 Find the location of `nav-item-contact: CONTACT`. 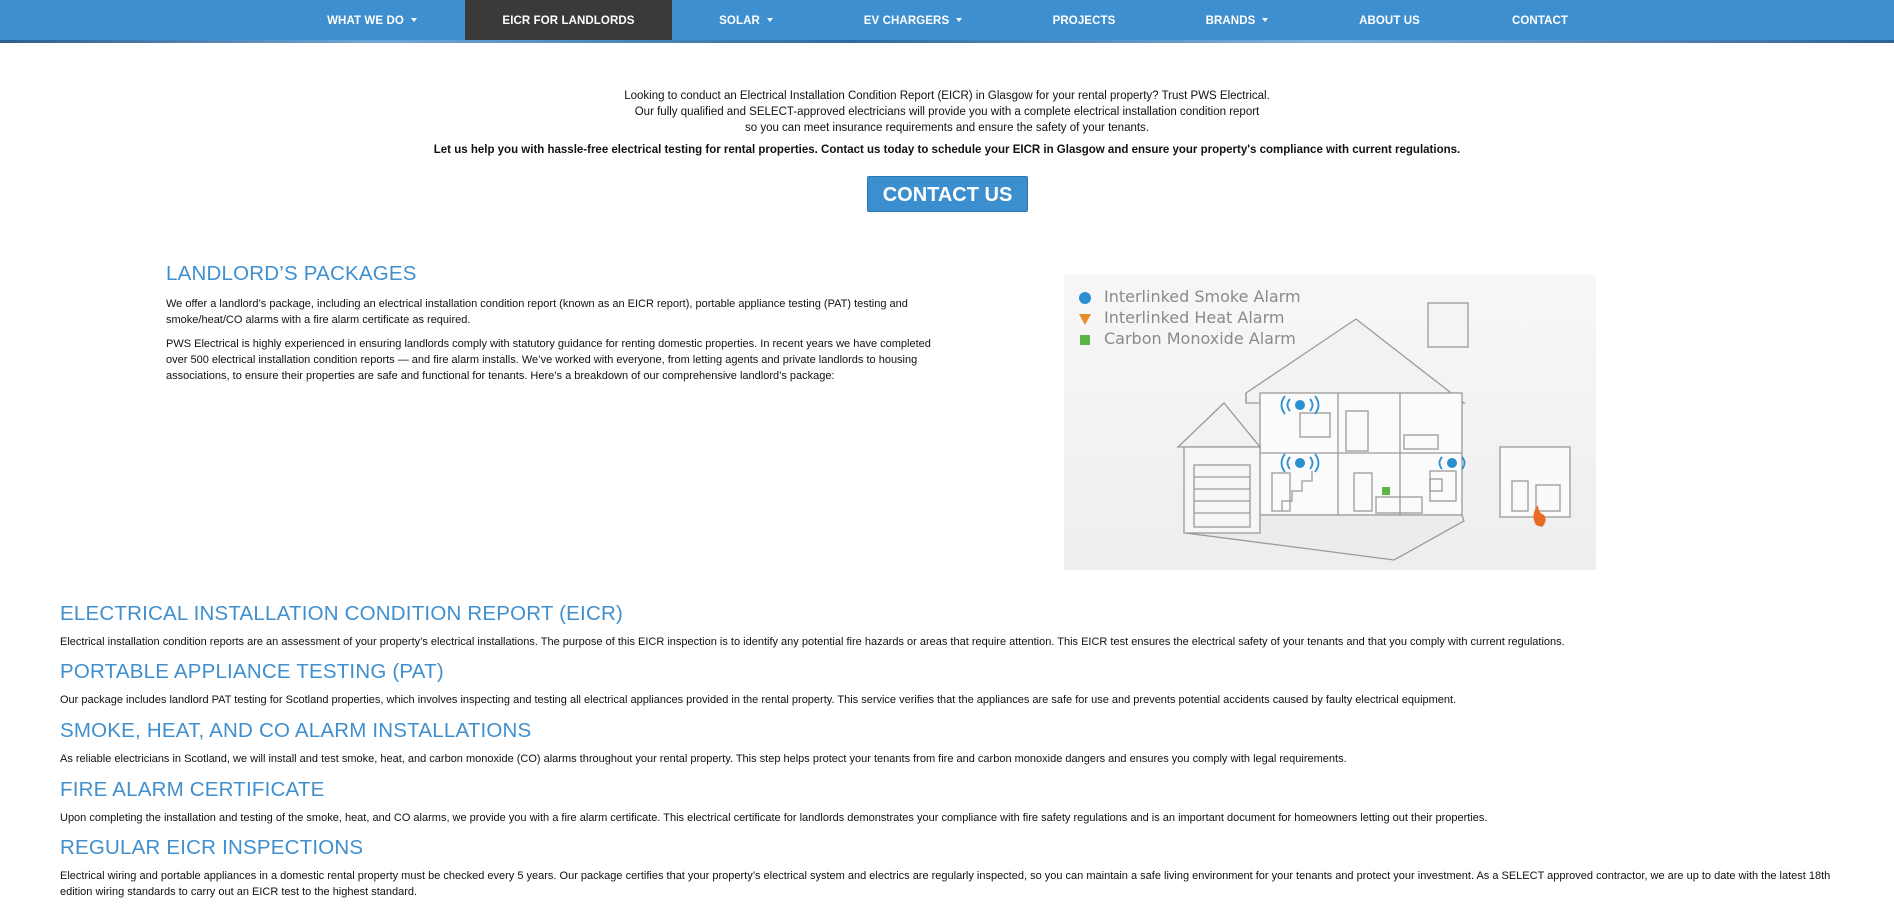

nav-item-contact: CONTACT is located at coordinates (1540, 20).